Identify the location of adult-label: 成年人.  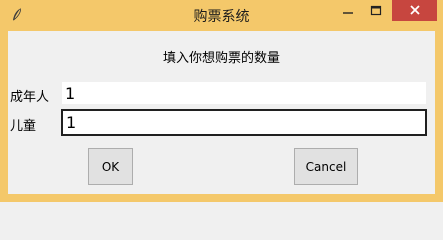
(30, 97).